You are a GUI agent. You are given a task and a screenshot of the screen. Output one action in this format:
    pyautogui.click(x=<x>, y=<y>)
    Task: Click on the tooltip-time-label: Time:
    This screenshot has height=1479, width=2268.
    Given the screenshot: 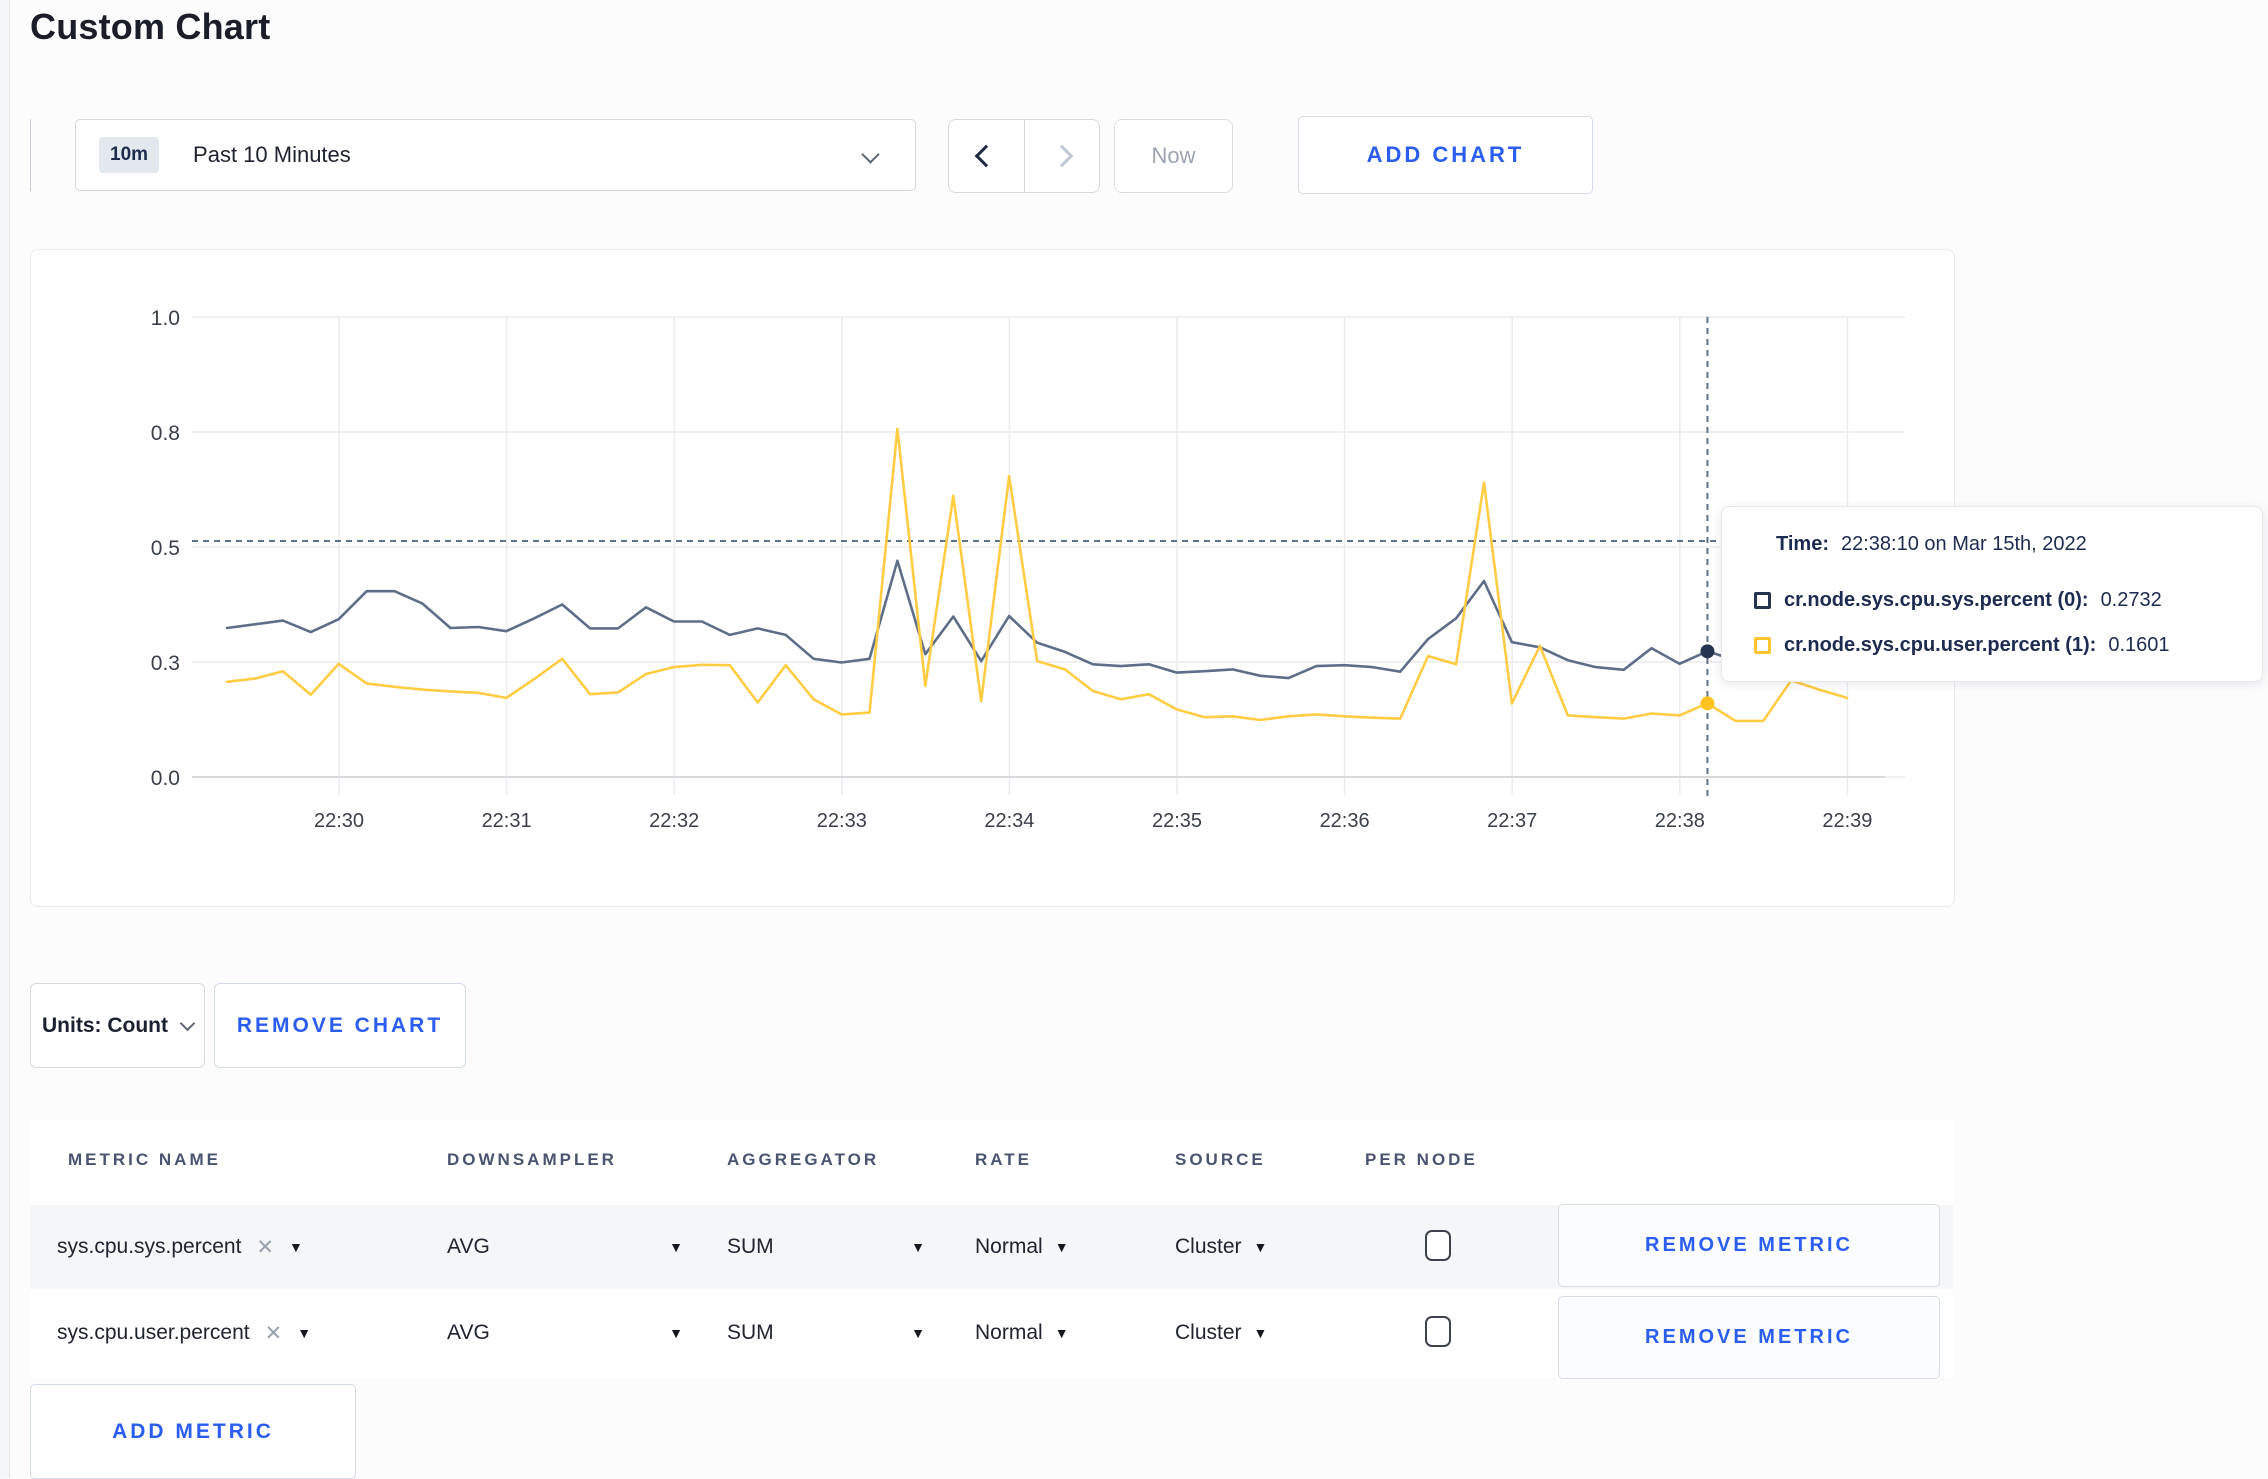 What is the action you would take?
    pyautogui.click(x=1802, y=544)
    